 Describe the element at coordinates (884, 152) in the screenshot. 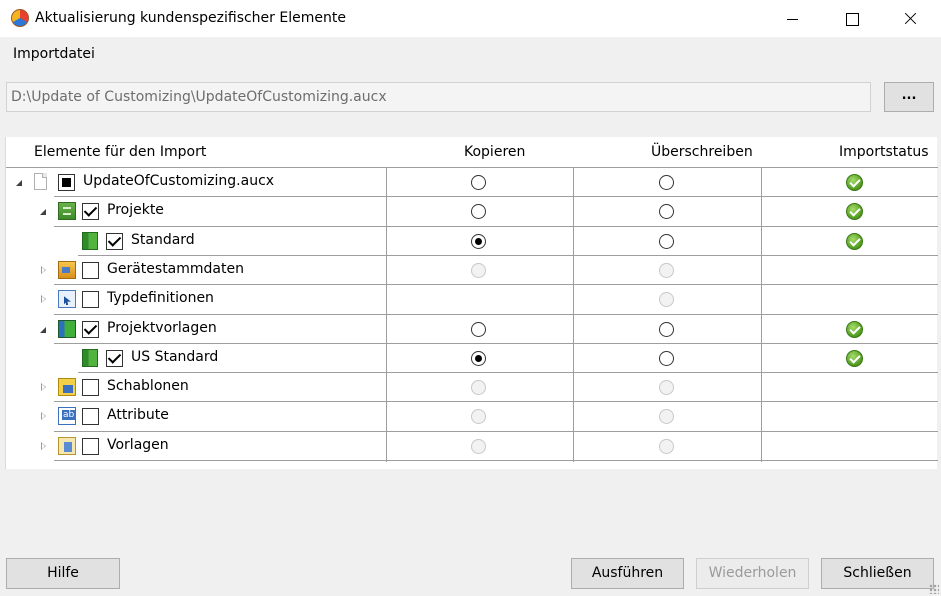

I see `column-header-status: Importstatus` at that location.